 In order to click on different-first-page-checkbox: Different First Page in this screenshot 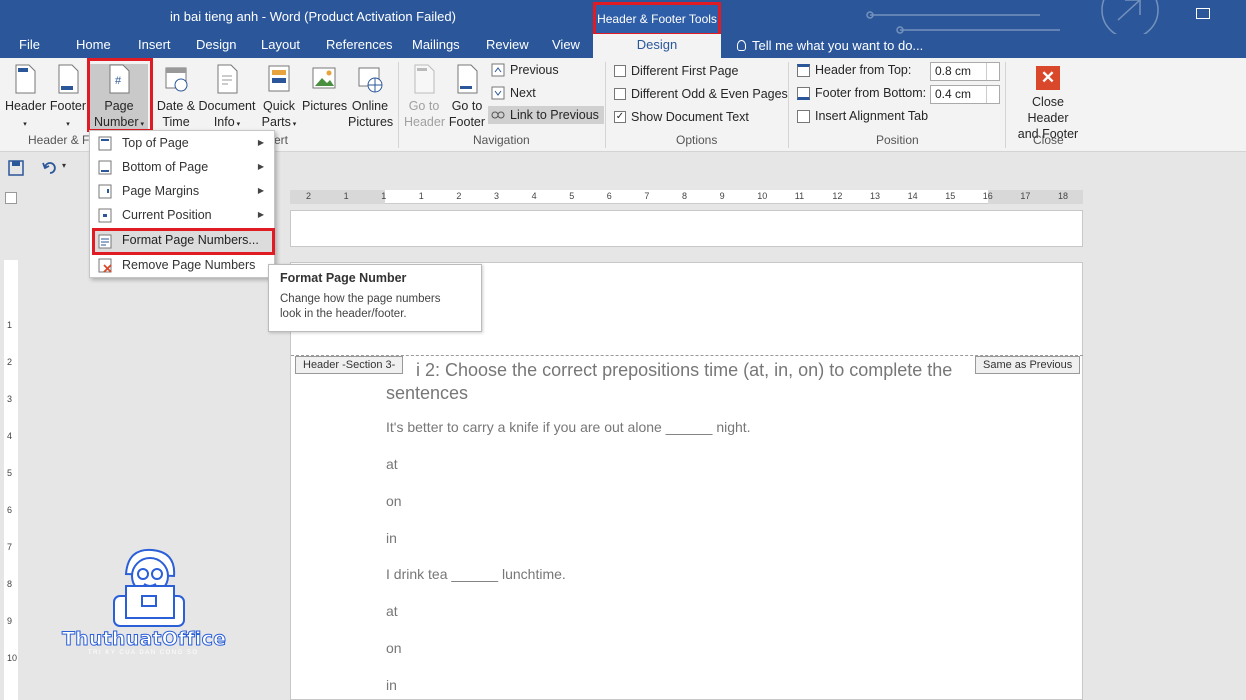, I will do `click(676, 71)`.